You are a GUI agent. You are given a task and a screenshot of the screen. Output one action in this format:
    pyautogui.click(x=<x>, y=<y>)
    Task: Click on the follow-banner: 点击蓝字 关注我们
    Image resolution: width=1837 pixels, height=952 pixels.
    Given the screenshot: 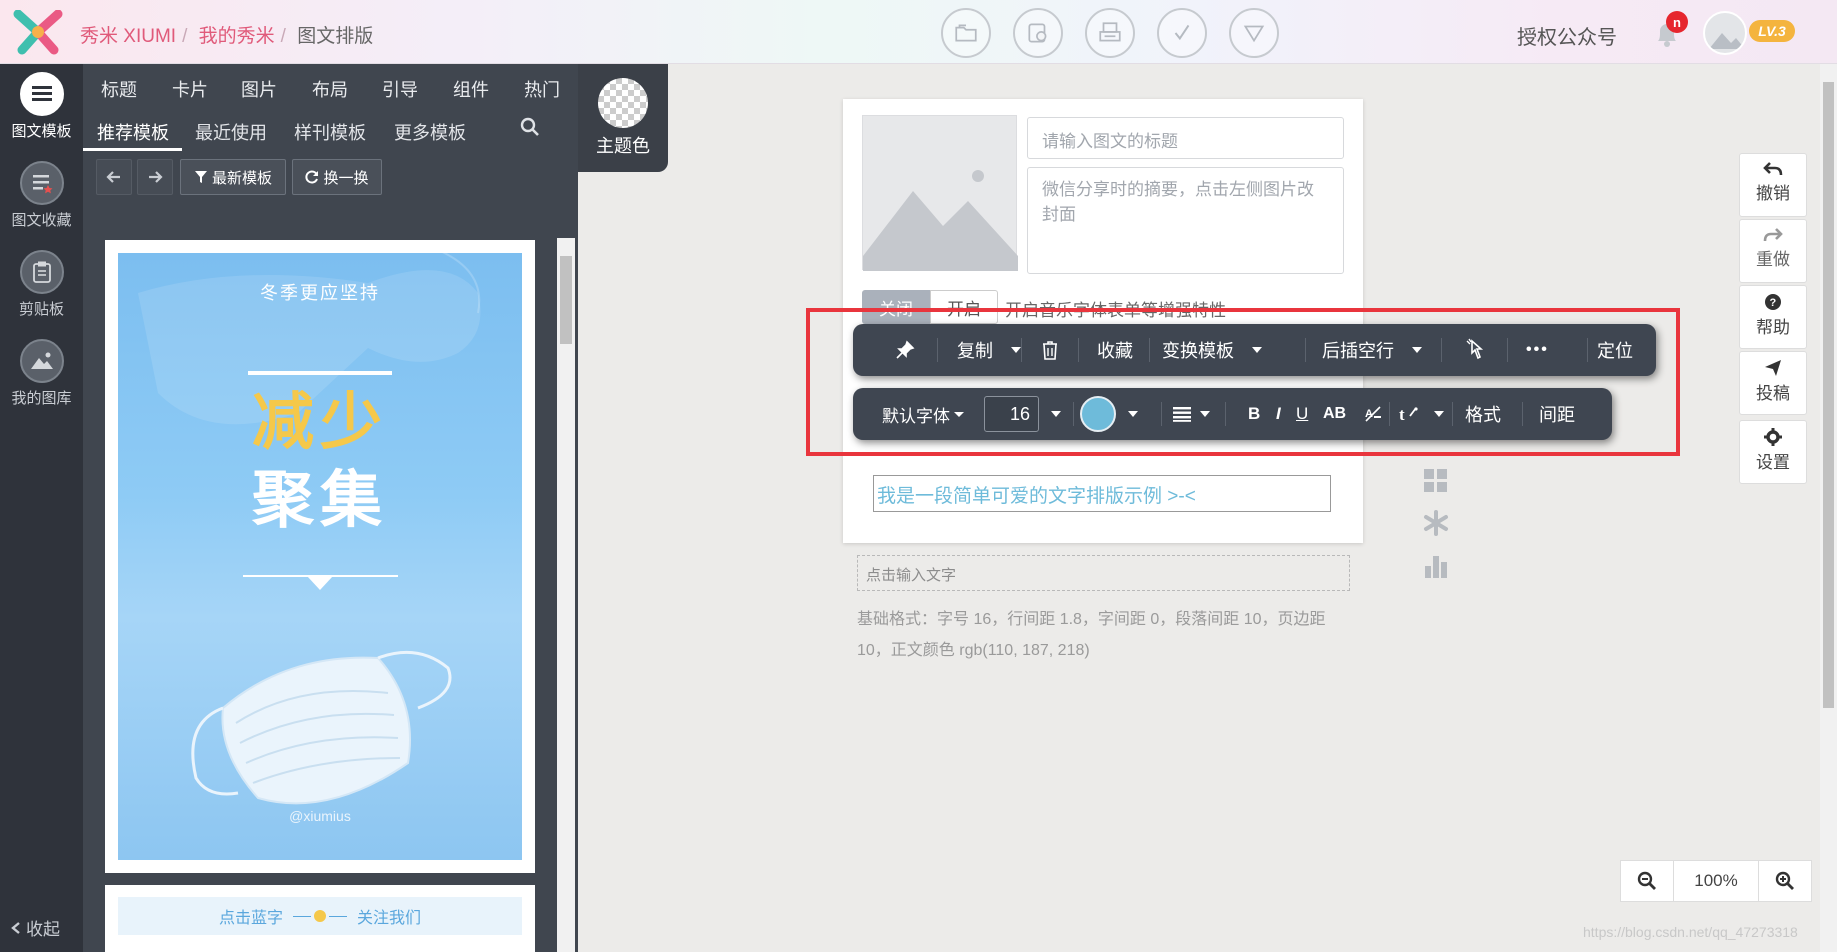 What is the action you would take?
    pyautogui.click(x=320, y=916)
    